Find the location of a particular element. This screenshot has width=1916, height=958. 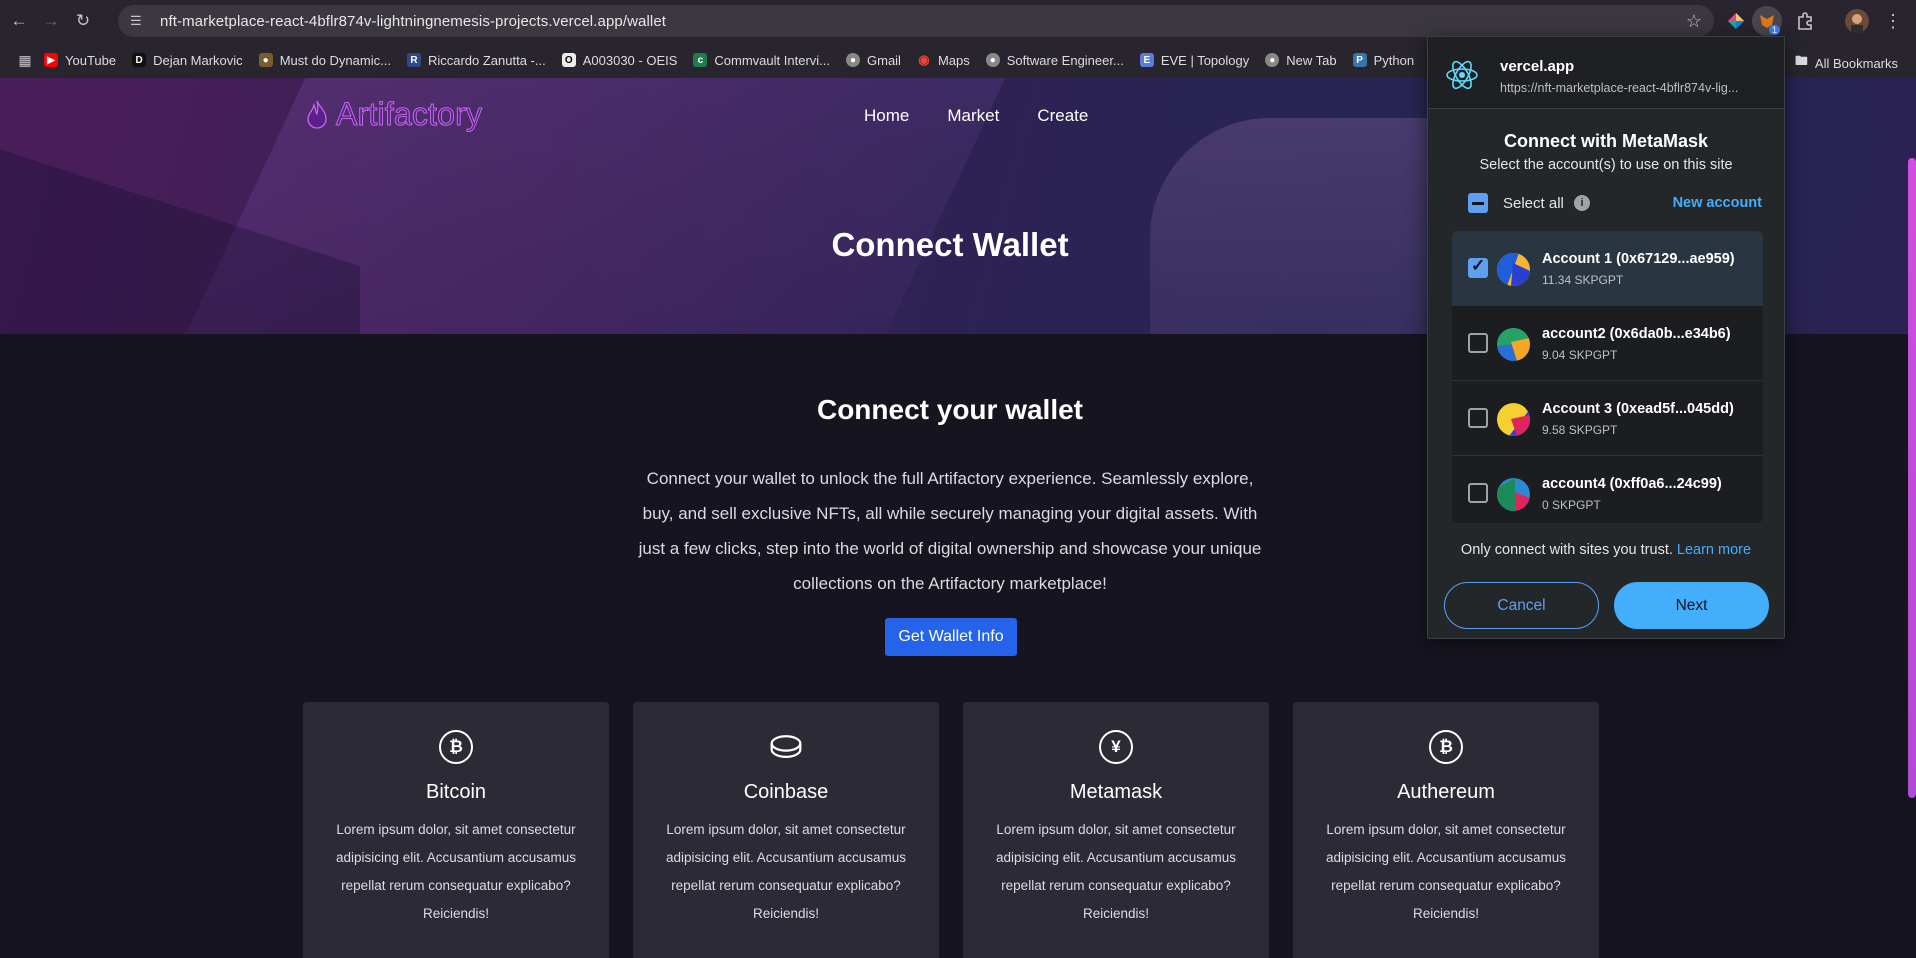

apps-grid-icon: ▦ is located at coordinates (25, 60).